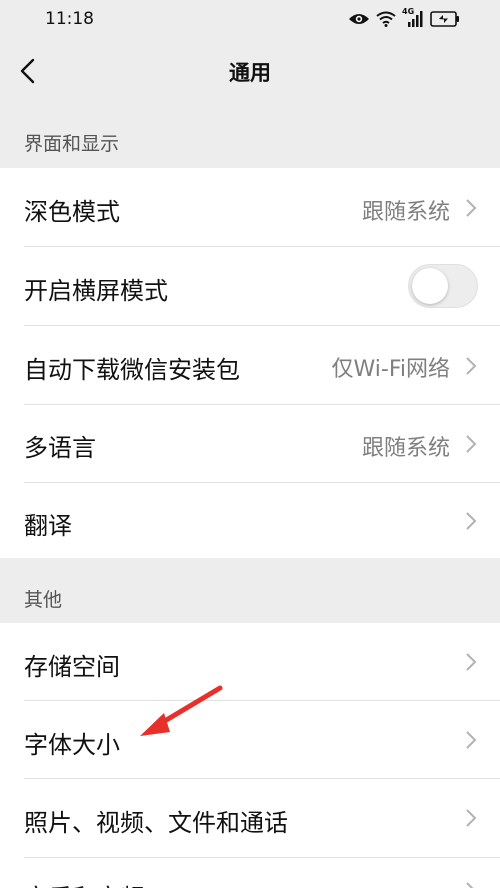 The width and height of the screenshot is (500, 888). I want to click on row-label: 存储空间, so click(72, 667).